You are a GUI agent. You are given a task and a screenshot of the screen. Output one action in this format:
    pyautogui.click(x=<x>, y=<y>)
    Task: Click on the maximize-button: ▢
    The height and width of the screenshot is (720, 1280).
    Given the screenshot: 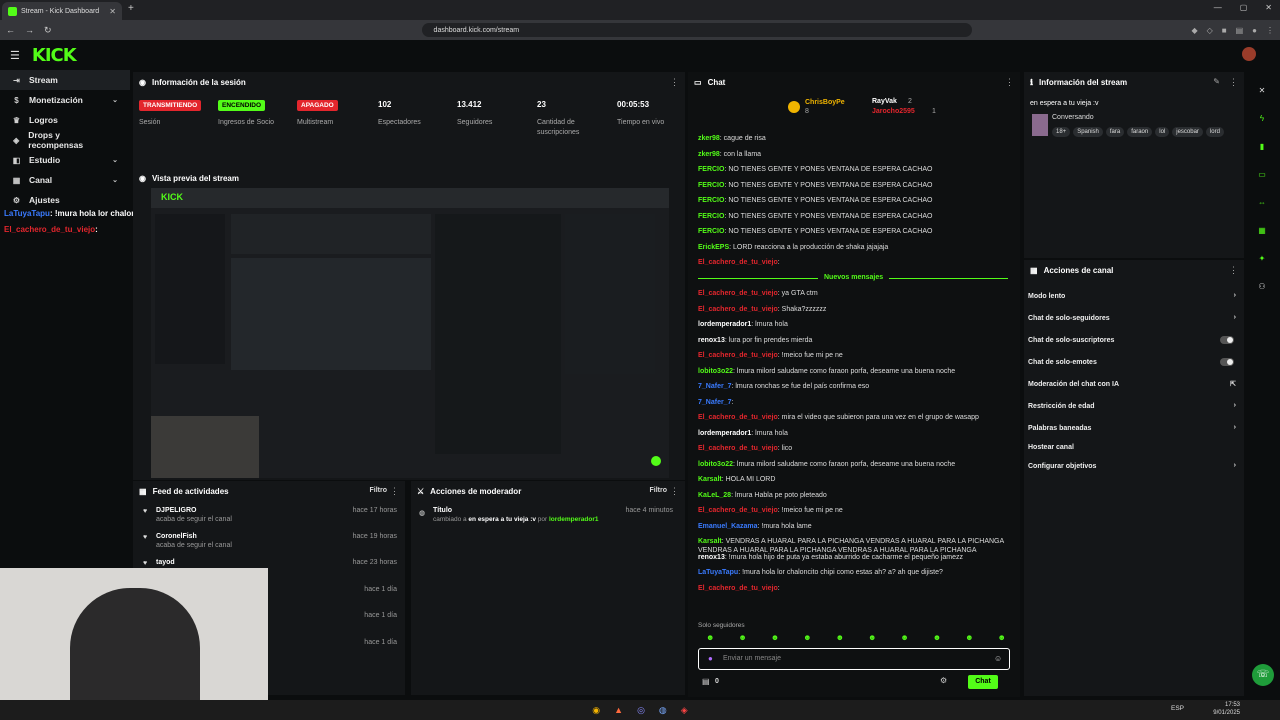 What is the action you would take?
    pyautogui.click(x=1244, y=7)
    